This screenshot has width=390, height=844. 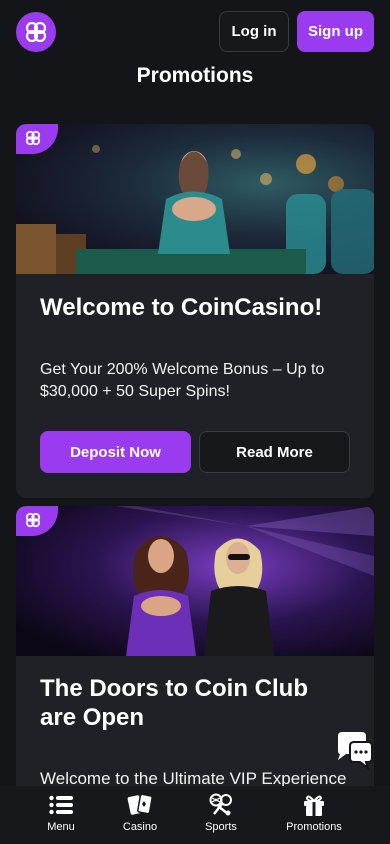 What do you see at coordinates (174, 703) in the screenshot?
I see `promotion-title: The Doors to Coin Club are Open` at bounding box center [174, 703].